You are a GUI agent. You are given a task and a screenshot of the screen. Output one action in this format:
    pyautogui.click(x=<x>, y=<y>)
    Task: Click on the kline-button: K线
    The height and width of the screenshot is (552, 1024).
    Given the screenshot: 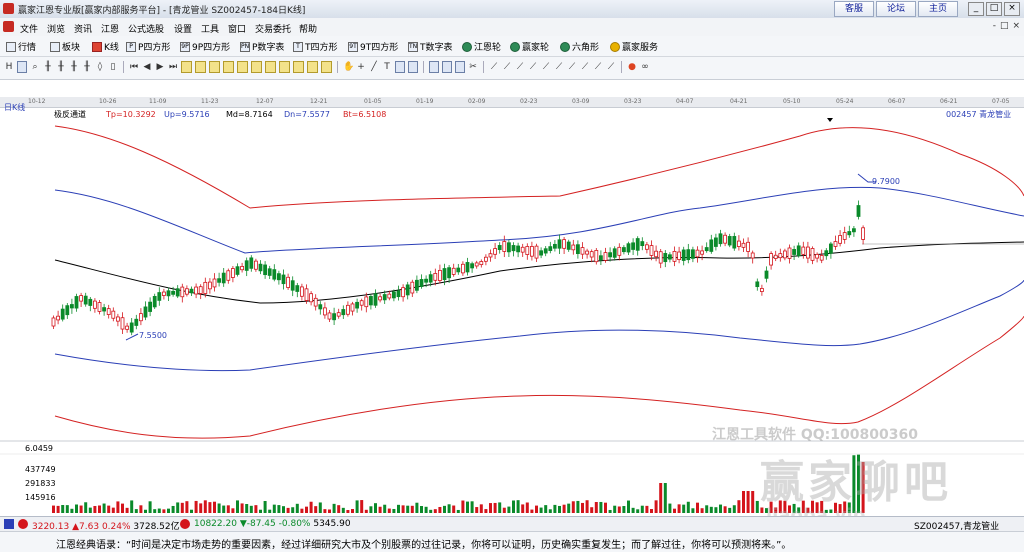 What is the action you would take?
    pyautogui.click(x=105, y=46)
    